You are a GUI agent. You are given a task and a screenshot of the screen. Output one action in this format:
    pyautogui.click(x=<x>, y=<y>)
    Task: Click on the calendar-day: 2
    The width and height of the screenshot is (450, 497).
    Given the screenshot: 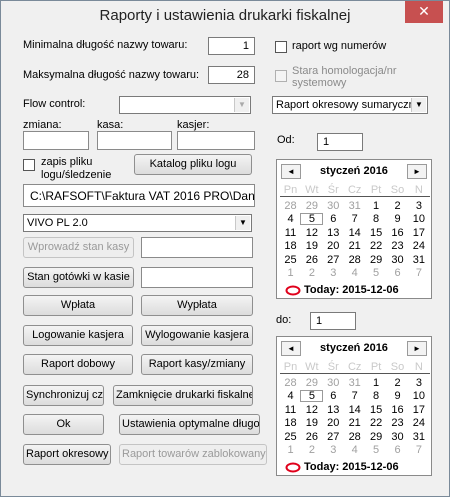 What is the action you would take?
    pyautogui.click(x=311, y=450)
    